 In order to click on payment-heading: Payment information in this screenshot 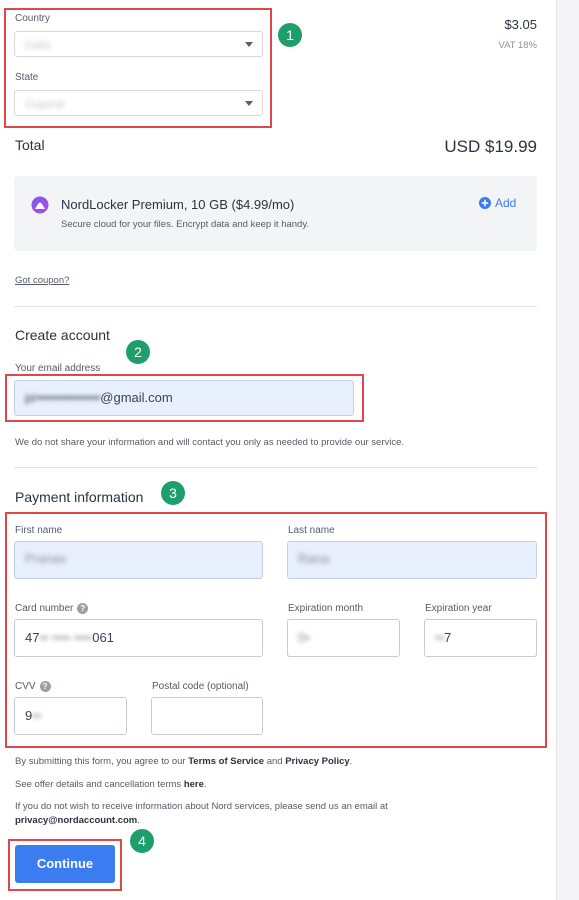, I will do `click(79, 497)`.